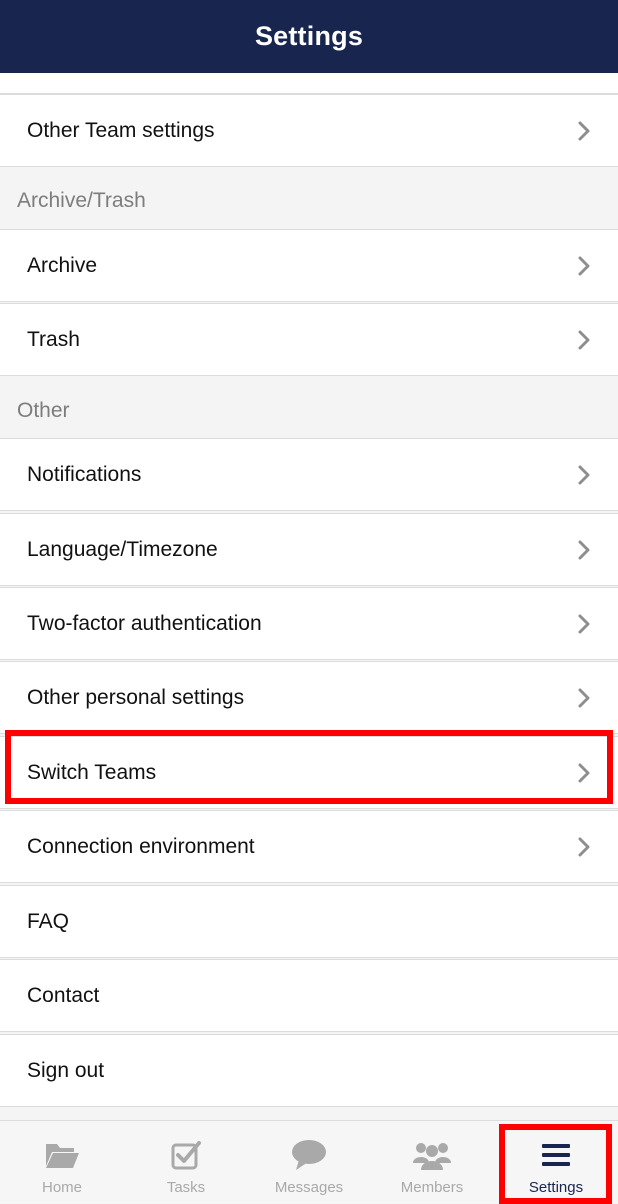 Image resolution: width=618 pixels, height=1204 pixels. I want to click on hamburger-menu-icon, so click(556, 1155).